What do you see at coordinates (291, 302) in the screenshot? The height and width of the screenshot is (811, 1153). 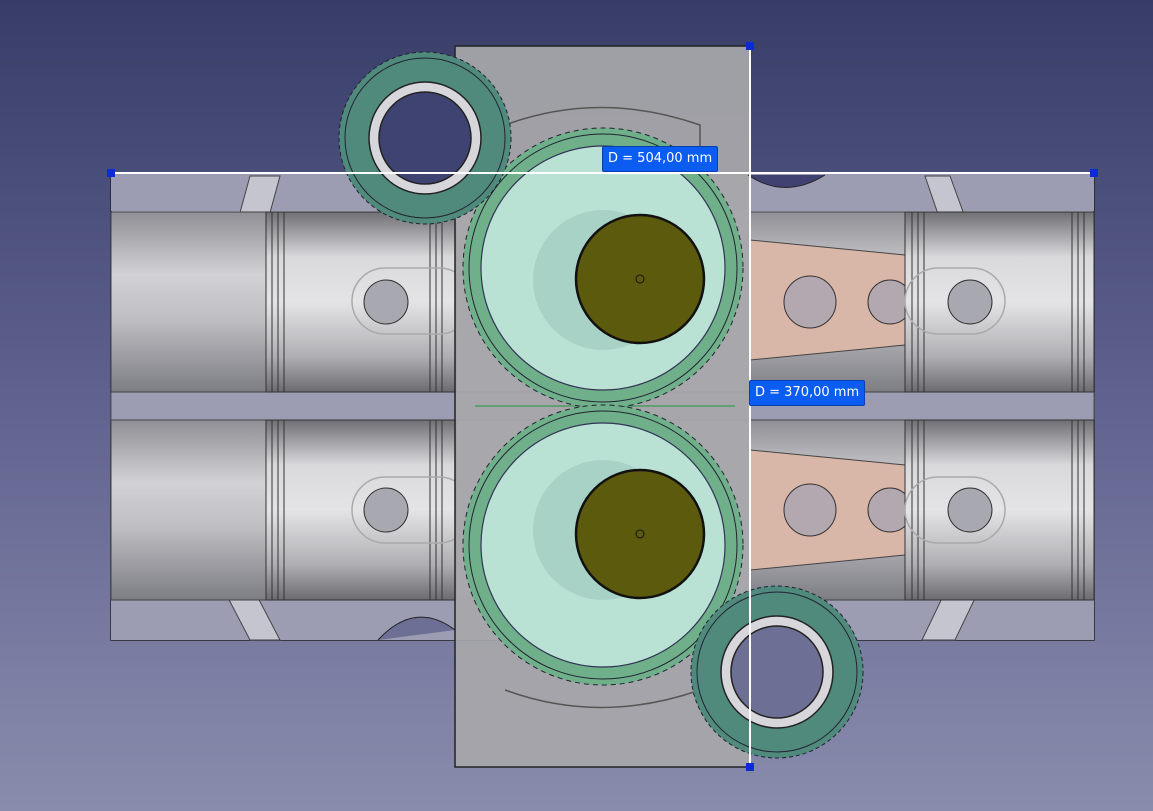 I see `cylinder-left-top` at bounding box center [291, 302].